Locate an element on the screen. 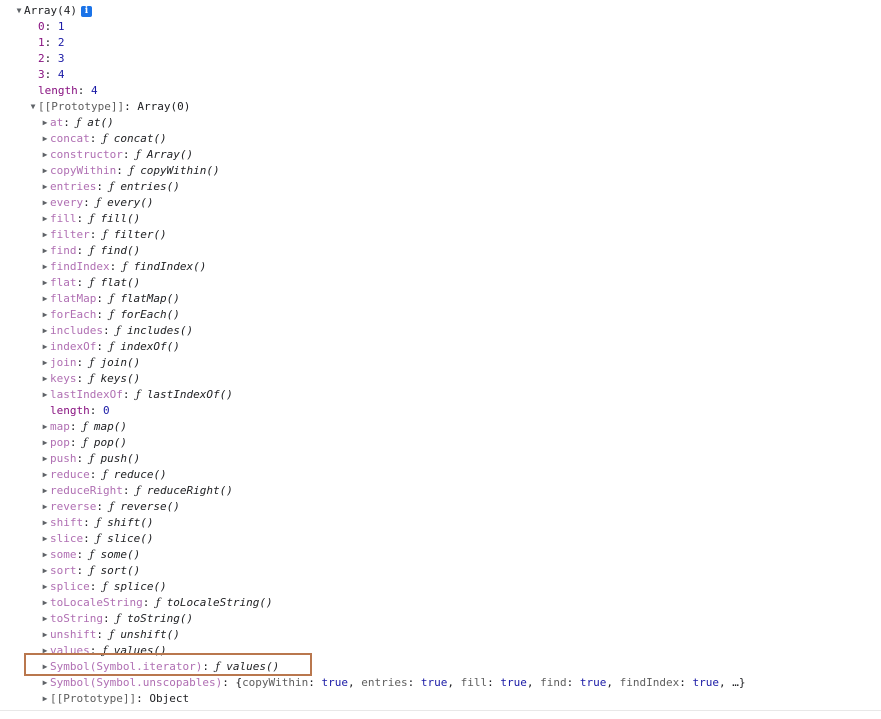 Image resolution: width=881 pixels, height=719 pixels. method-row: ▶ entries: ƒ entries() is located at coordinates (440, 187).